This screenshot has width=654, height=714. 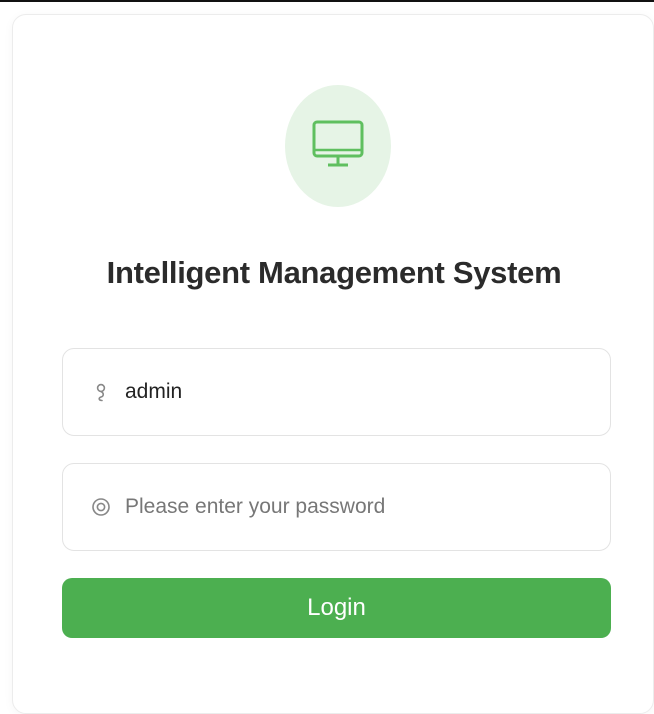 I want to click on page-title: Intelligent Management System, so click(x=334, y=272).